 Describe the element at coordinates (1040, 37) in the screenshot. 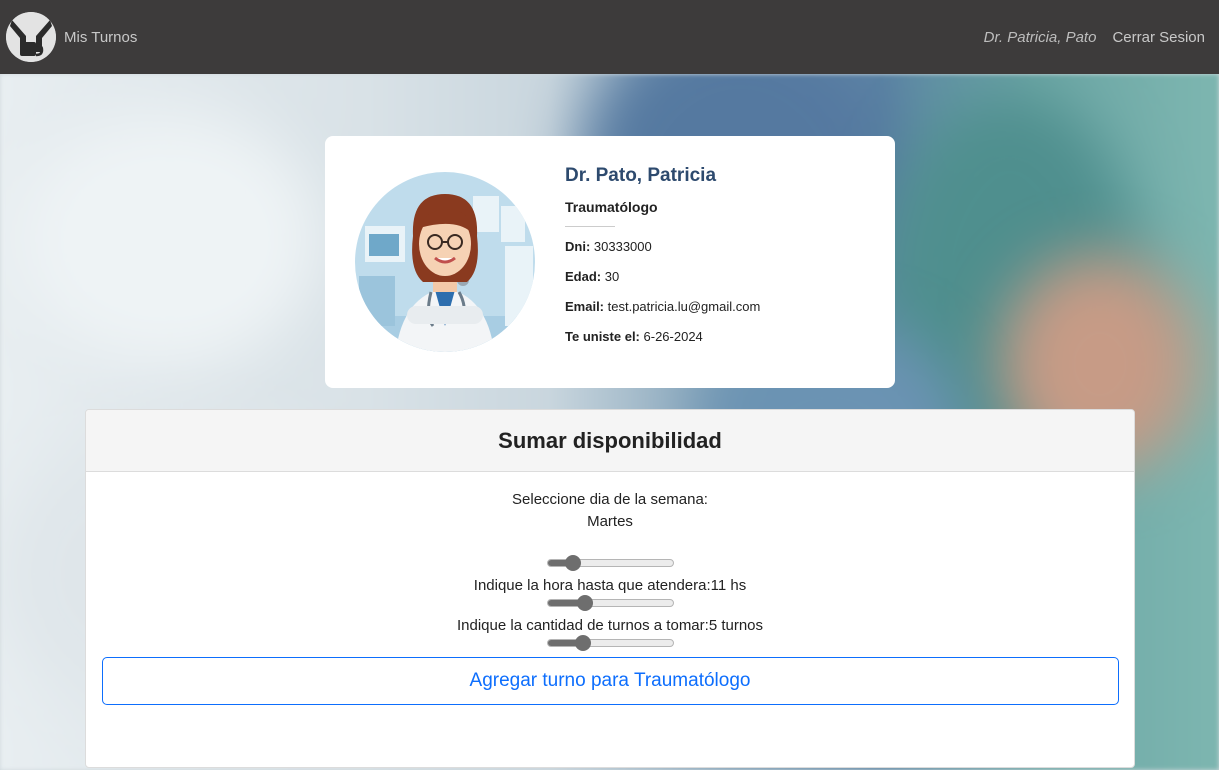

I see `current-user-name: Dr. Patricia, Pato` at that location.